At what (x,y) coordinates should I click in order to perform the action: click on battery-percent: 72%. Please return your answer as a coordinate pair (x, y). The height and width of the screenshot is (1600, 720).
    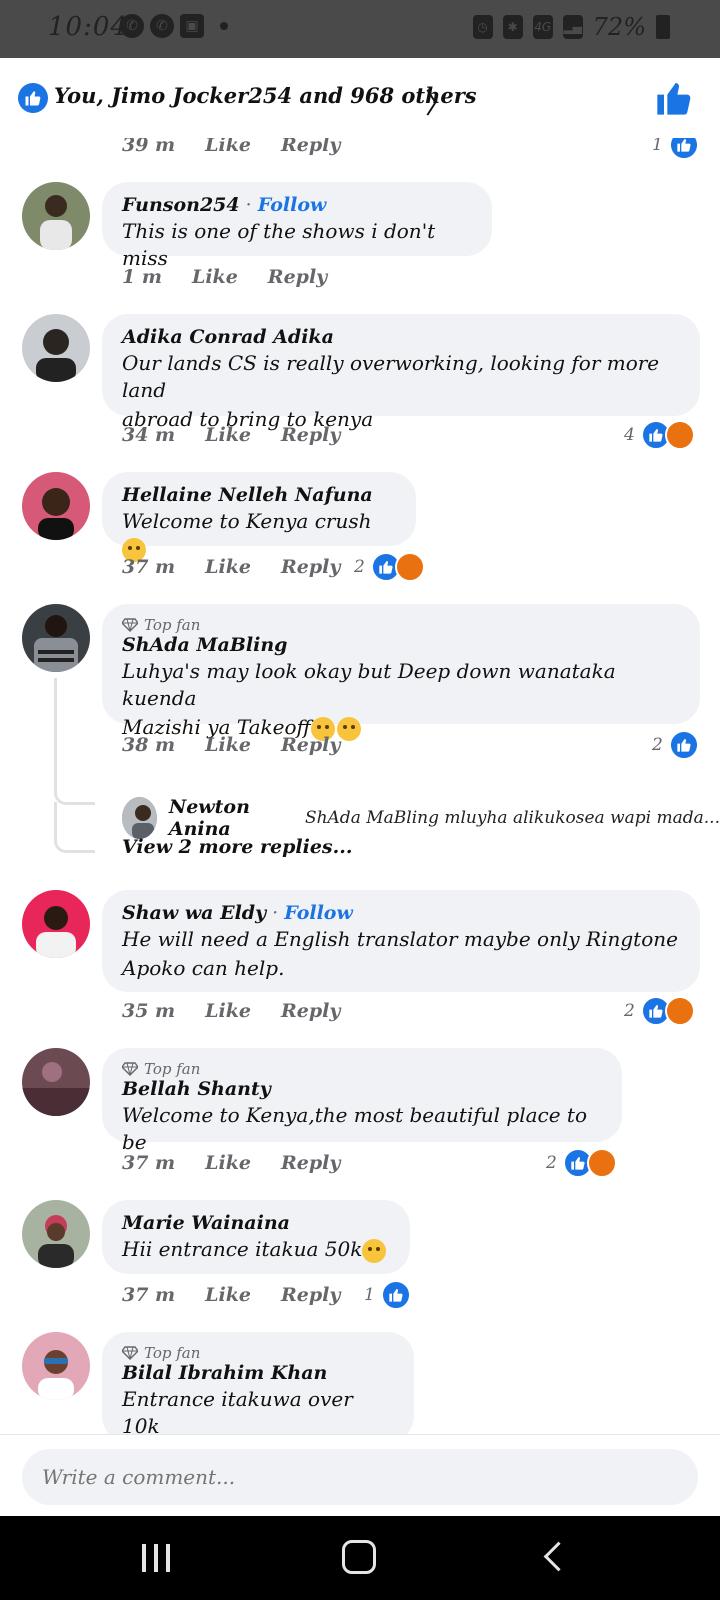
    Looking at the image, I should click on (619, 27).